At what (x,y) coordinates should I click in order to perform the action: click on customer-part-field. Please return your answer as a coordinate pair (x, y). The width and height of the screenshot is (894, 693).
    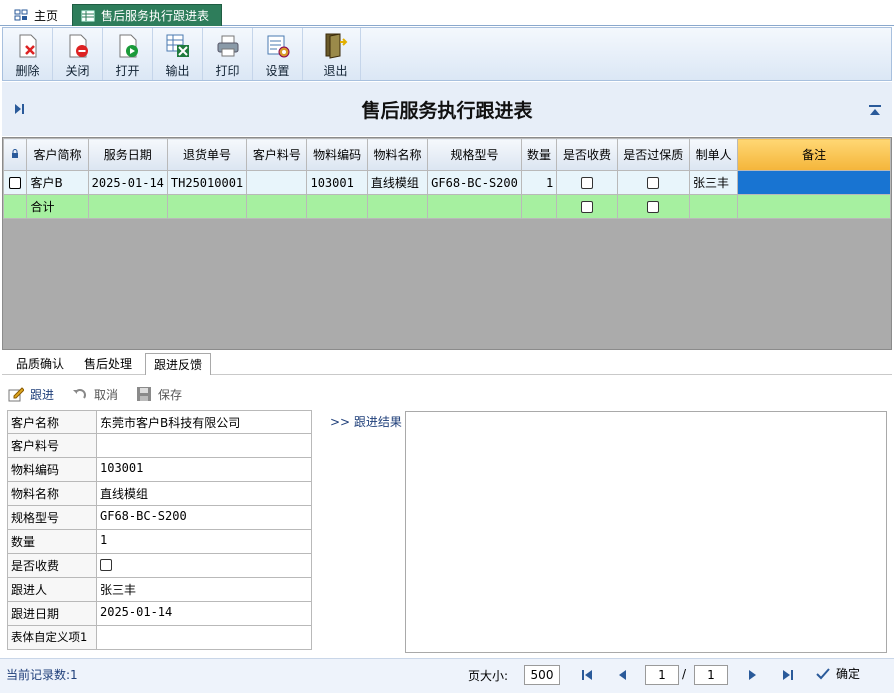
    Looking at the image, I should click on (204, 446).